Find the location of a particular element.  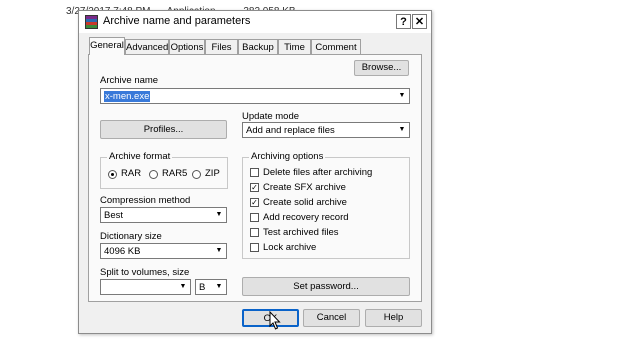

compression-method-label: Compression method is located at coordinates (145, 200).